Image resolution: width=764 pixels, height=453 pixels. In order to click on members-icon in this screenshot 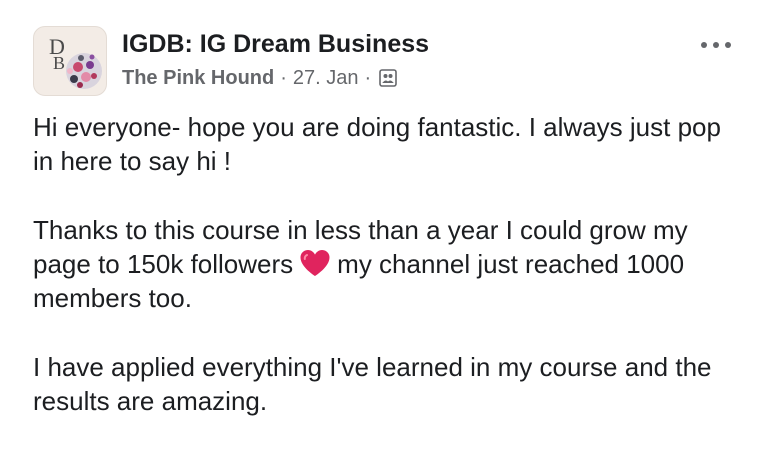, I will do `click(388, 78)`.